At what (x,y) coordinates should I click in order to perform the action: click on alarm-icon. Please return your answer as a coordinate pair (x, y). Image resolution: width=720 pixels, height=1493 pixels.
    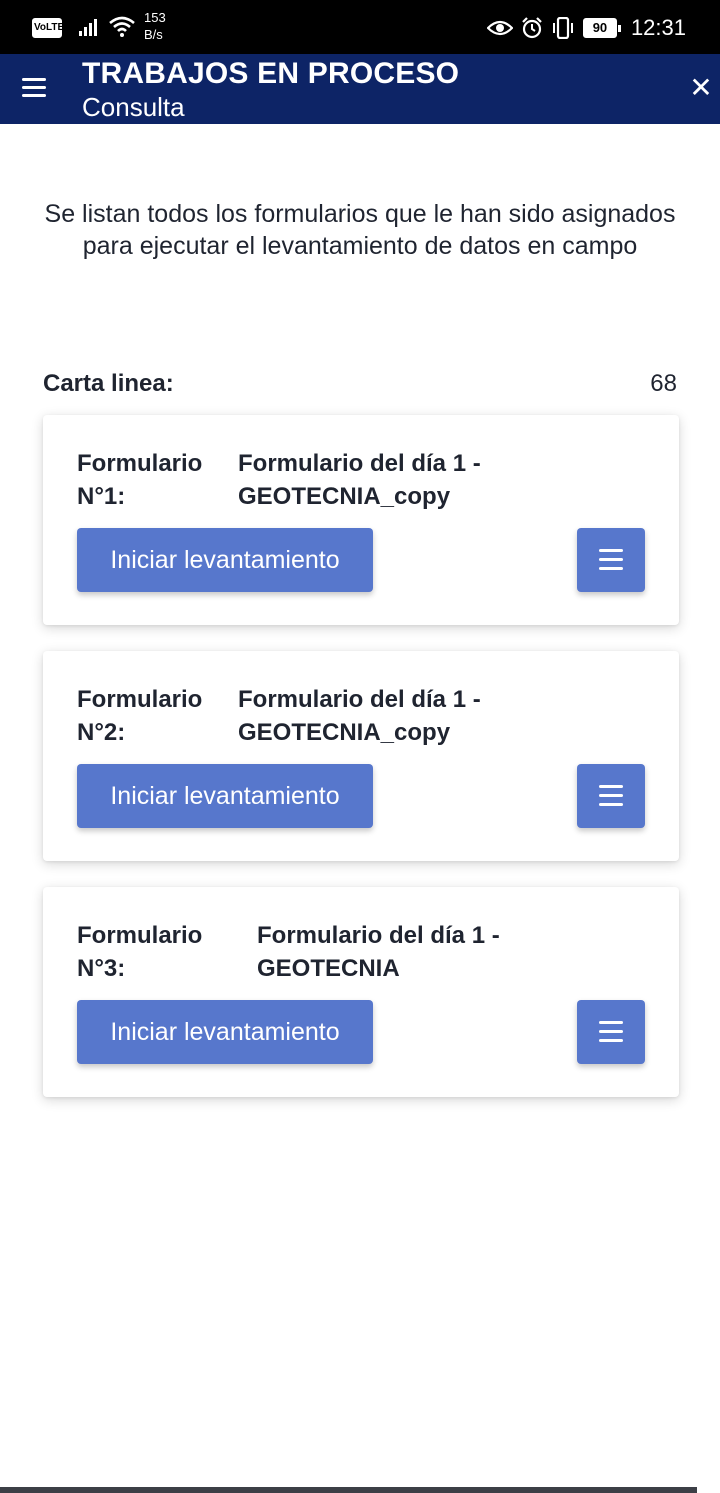
    Looking at the image, I should click on (532, 28).